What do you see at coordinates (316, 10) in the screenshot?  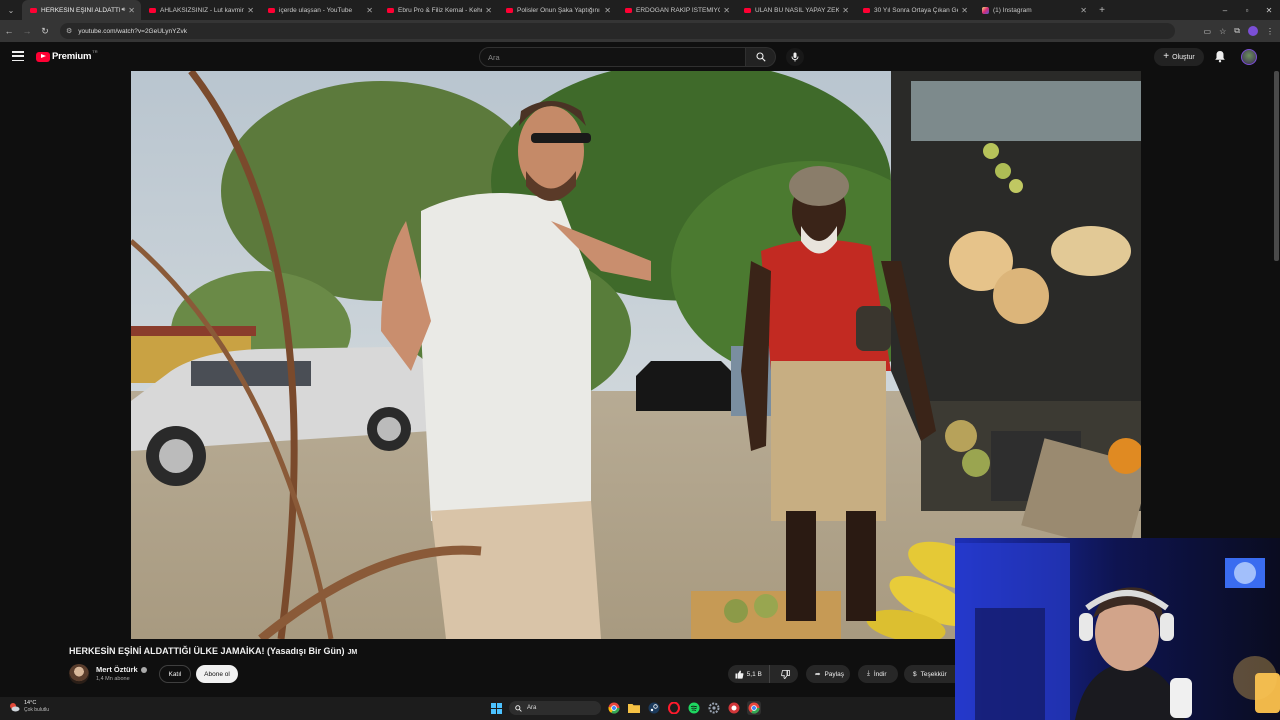 I see `tab-title: içerde ulaşsan - YouTube` at bounding box center [316, 10].